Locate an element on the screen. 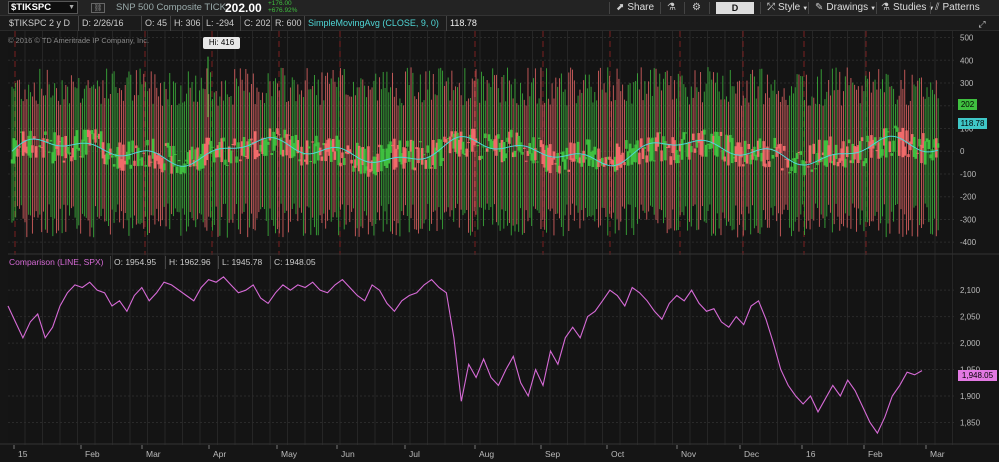  sma-study-label: SimpleMovingAvg (CLOSE, 9, 0) is located at coordinates (371, 23).